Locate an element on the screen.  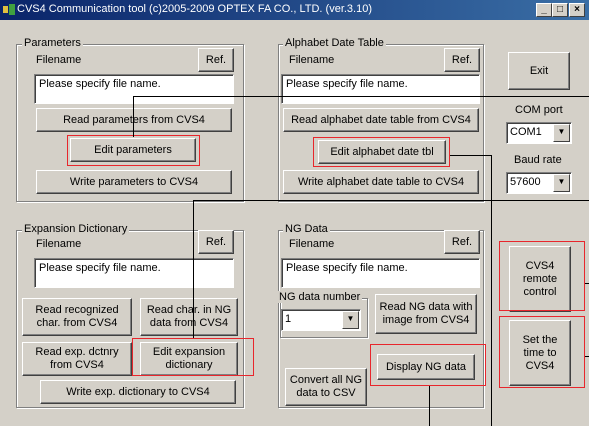
baud-rate-select: 57600 ▼ is located at coordinates (539, 183).